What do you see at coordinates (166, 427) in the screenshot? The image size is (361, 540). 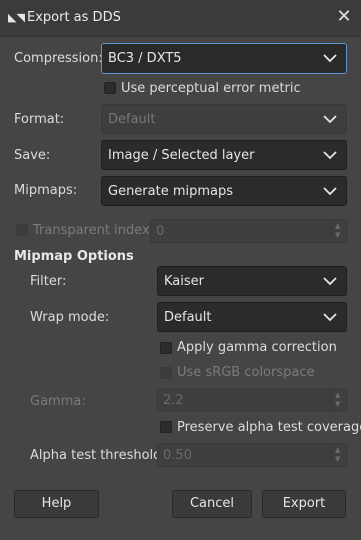 I see `preserve-alpha-checkbox` at bounding box center [166, 427].